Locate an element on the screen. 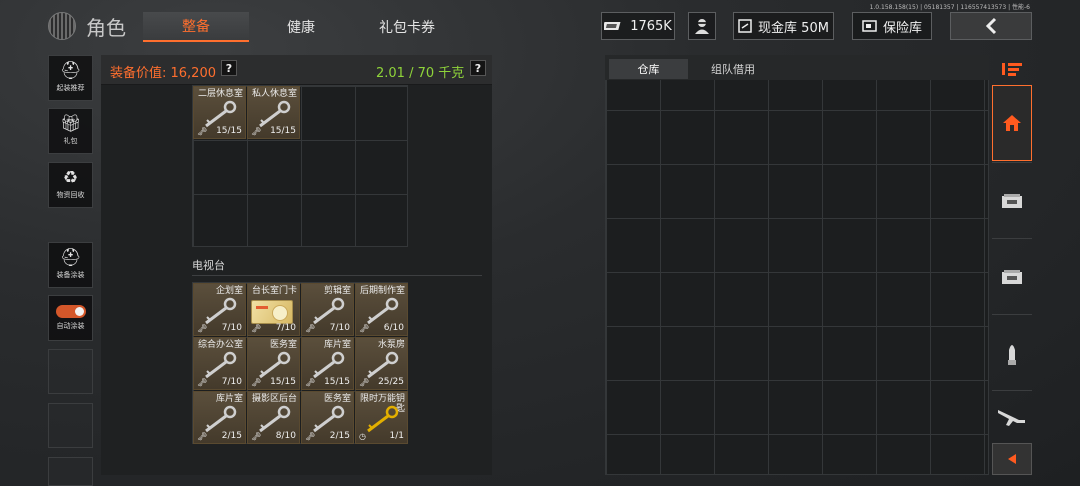  key-item: 综合办公室 🗝︎ 7/10 is located at coordinates (219, 363).